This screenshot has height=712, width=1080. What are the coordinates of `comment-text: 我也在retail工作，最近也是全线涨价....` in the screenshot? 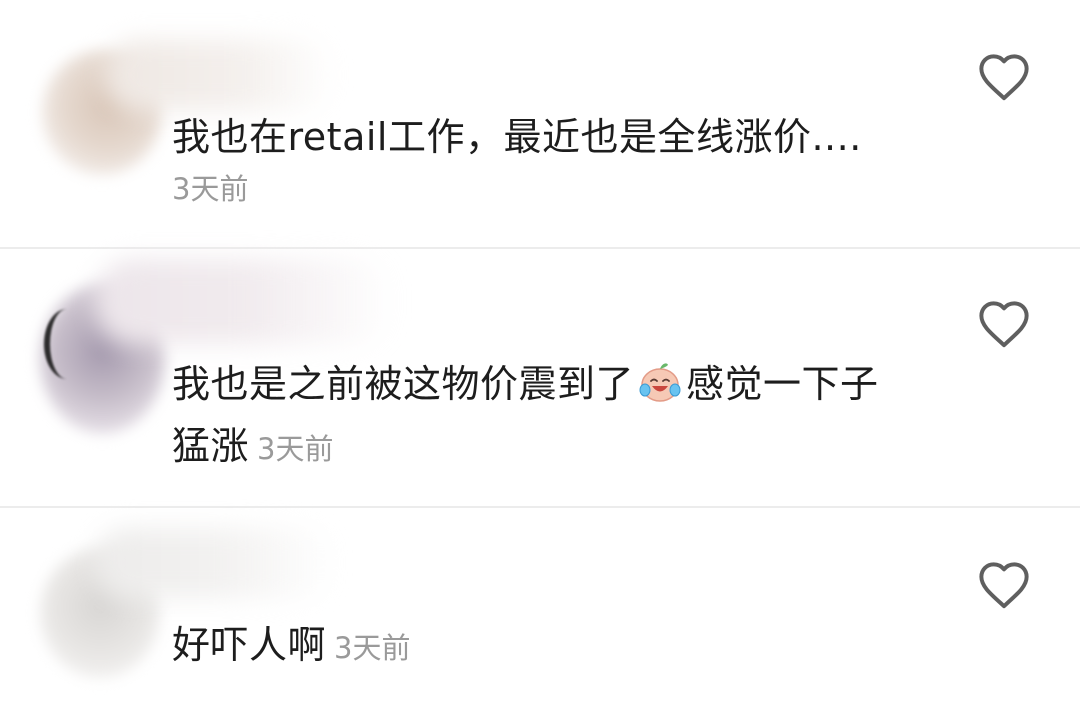 It's located at (517, 137).